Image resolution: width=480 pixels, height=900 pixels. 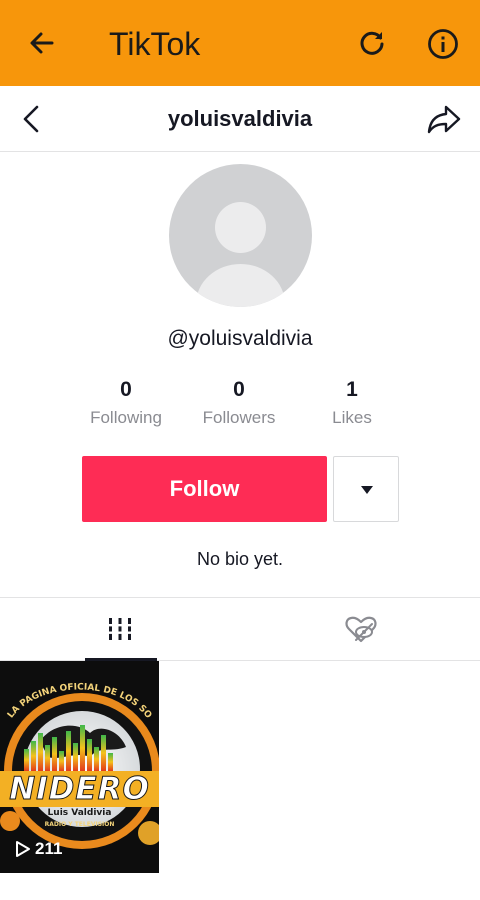 I want to click on content-tabs, so click(x=240, y=629).